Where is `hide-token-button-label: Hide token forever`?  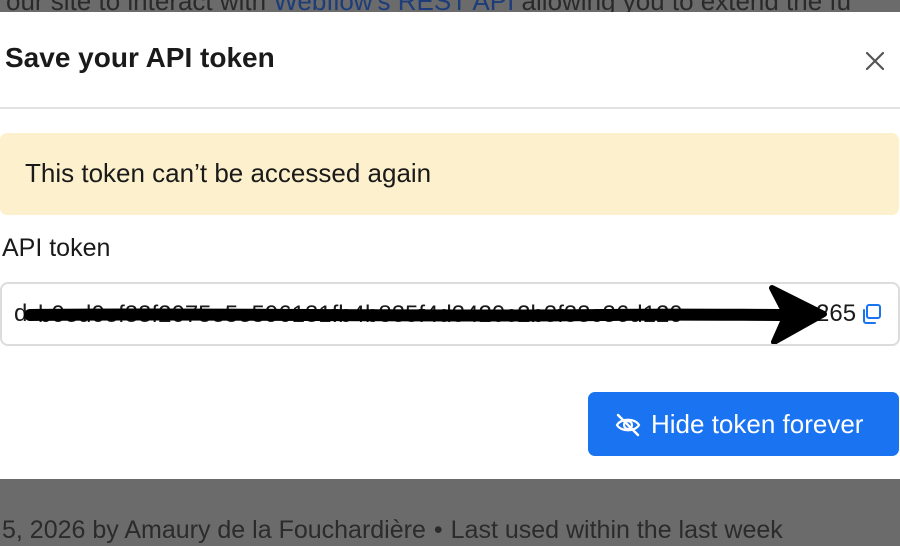 hide-token-button-label: Hide token forever is located at coordinates (757, 424).